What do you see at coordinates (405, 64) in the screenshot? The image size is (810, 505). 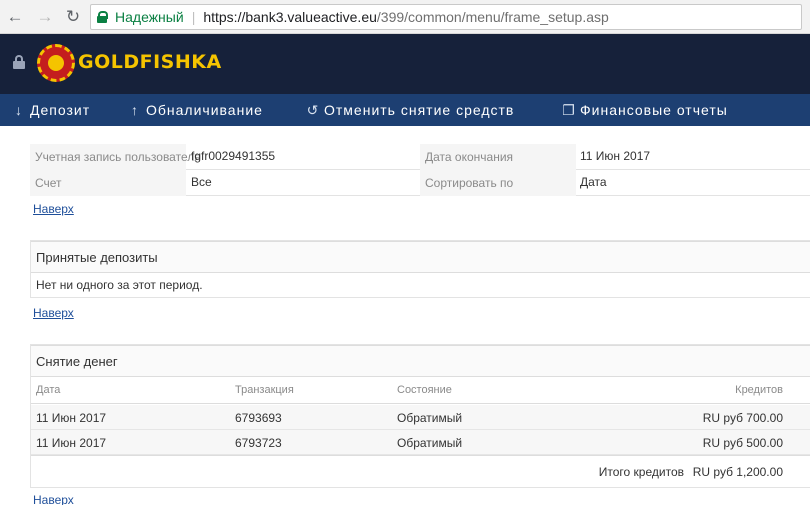 I see `site-header: GOLDFISHKA` at bounding box center [405, 64].